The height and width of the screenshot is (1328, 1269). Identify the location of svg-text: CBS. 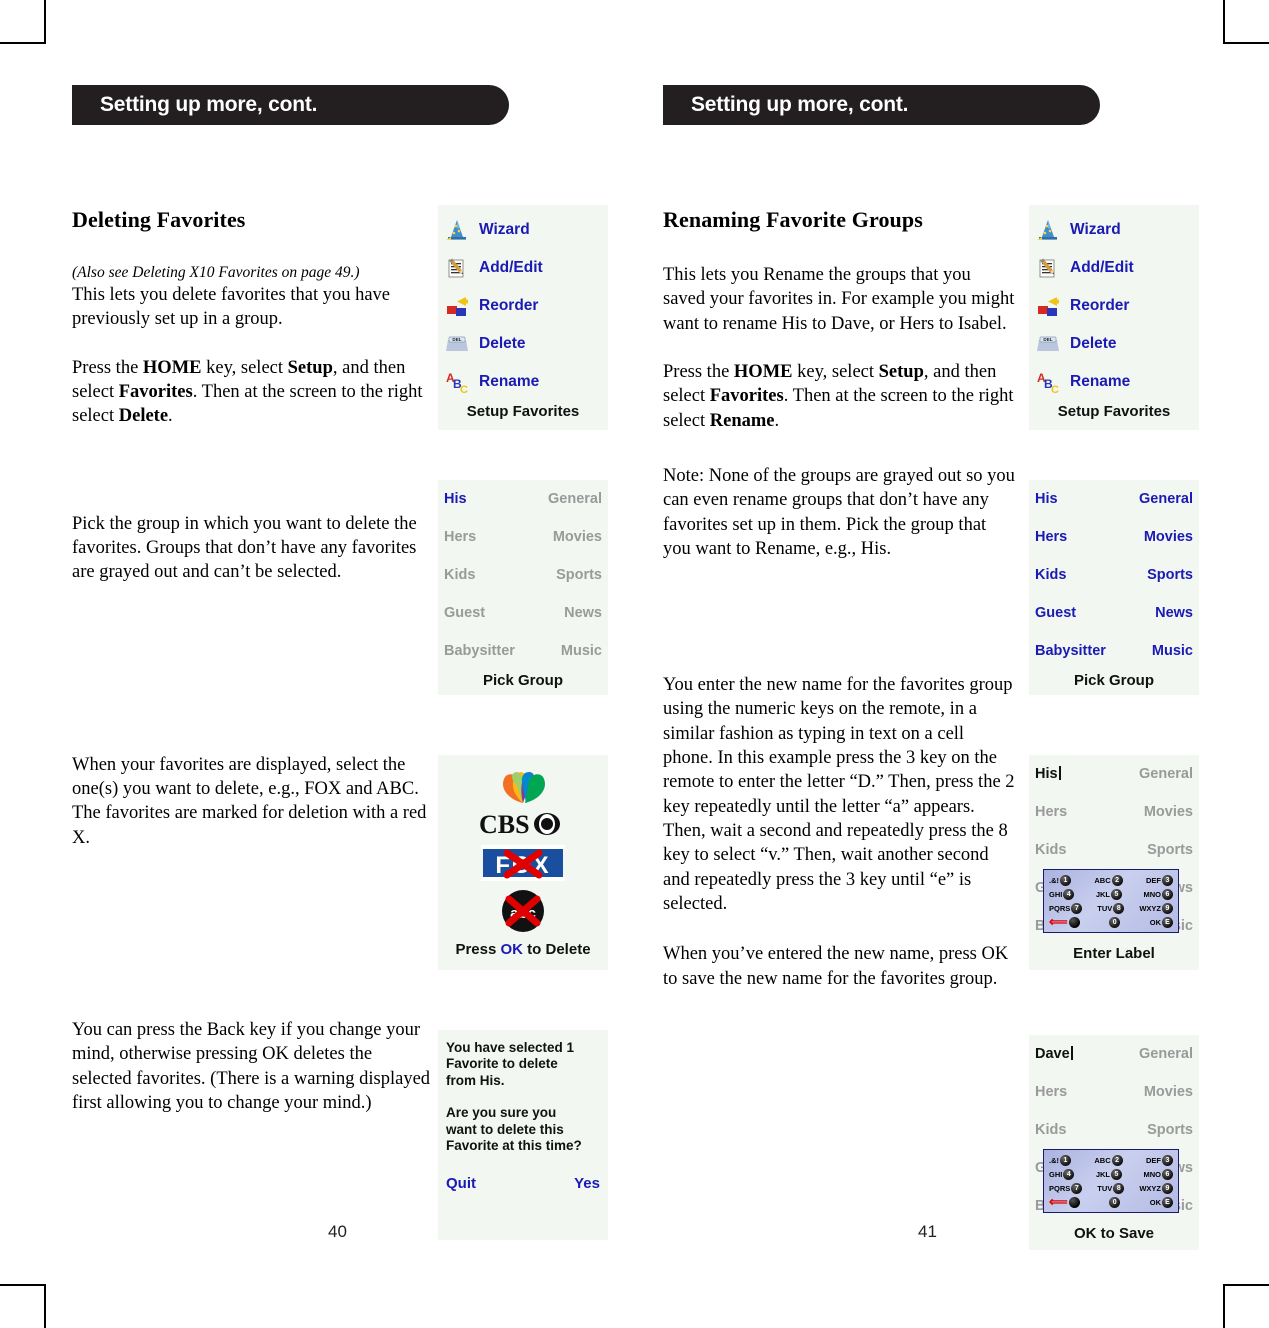
(504, 824).